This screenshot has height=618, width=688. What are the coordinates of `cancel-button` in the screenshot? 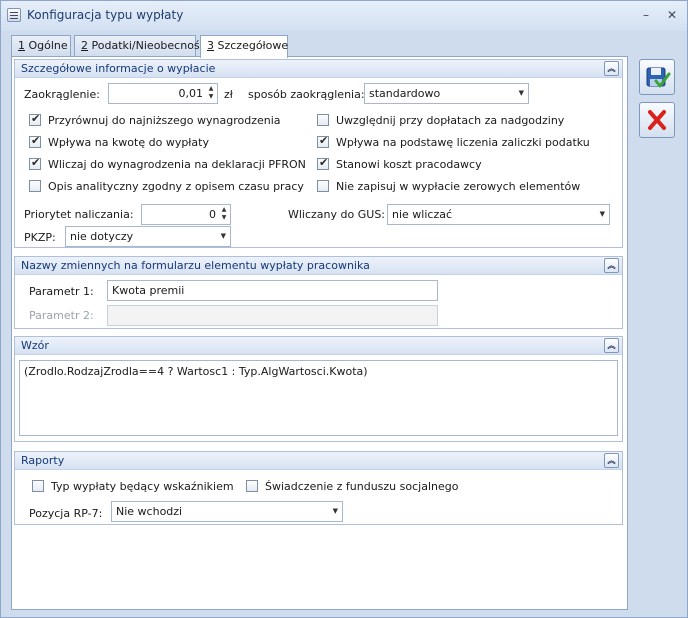 It's located at (657, 120).